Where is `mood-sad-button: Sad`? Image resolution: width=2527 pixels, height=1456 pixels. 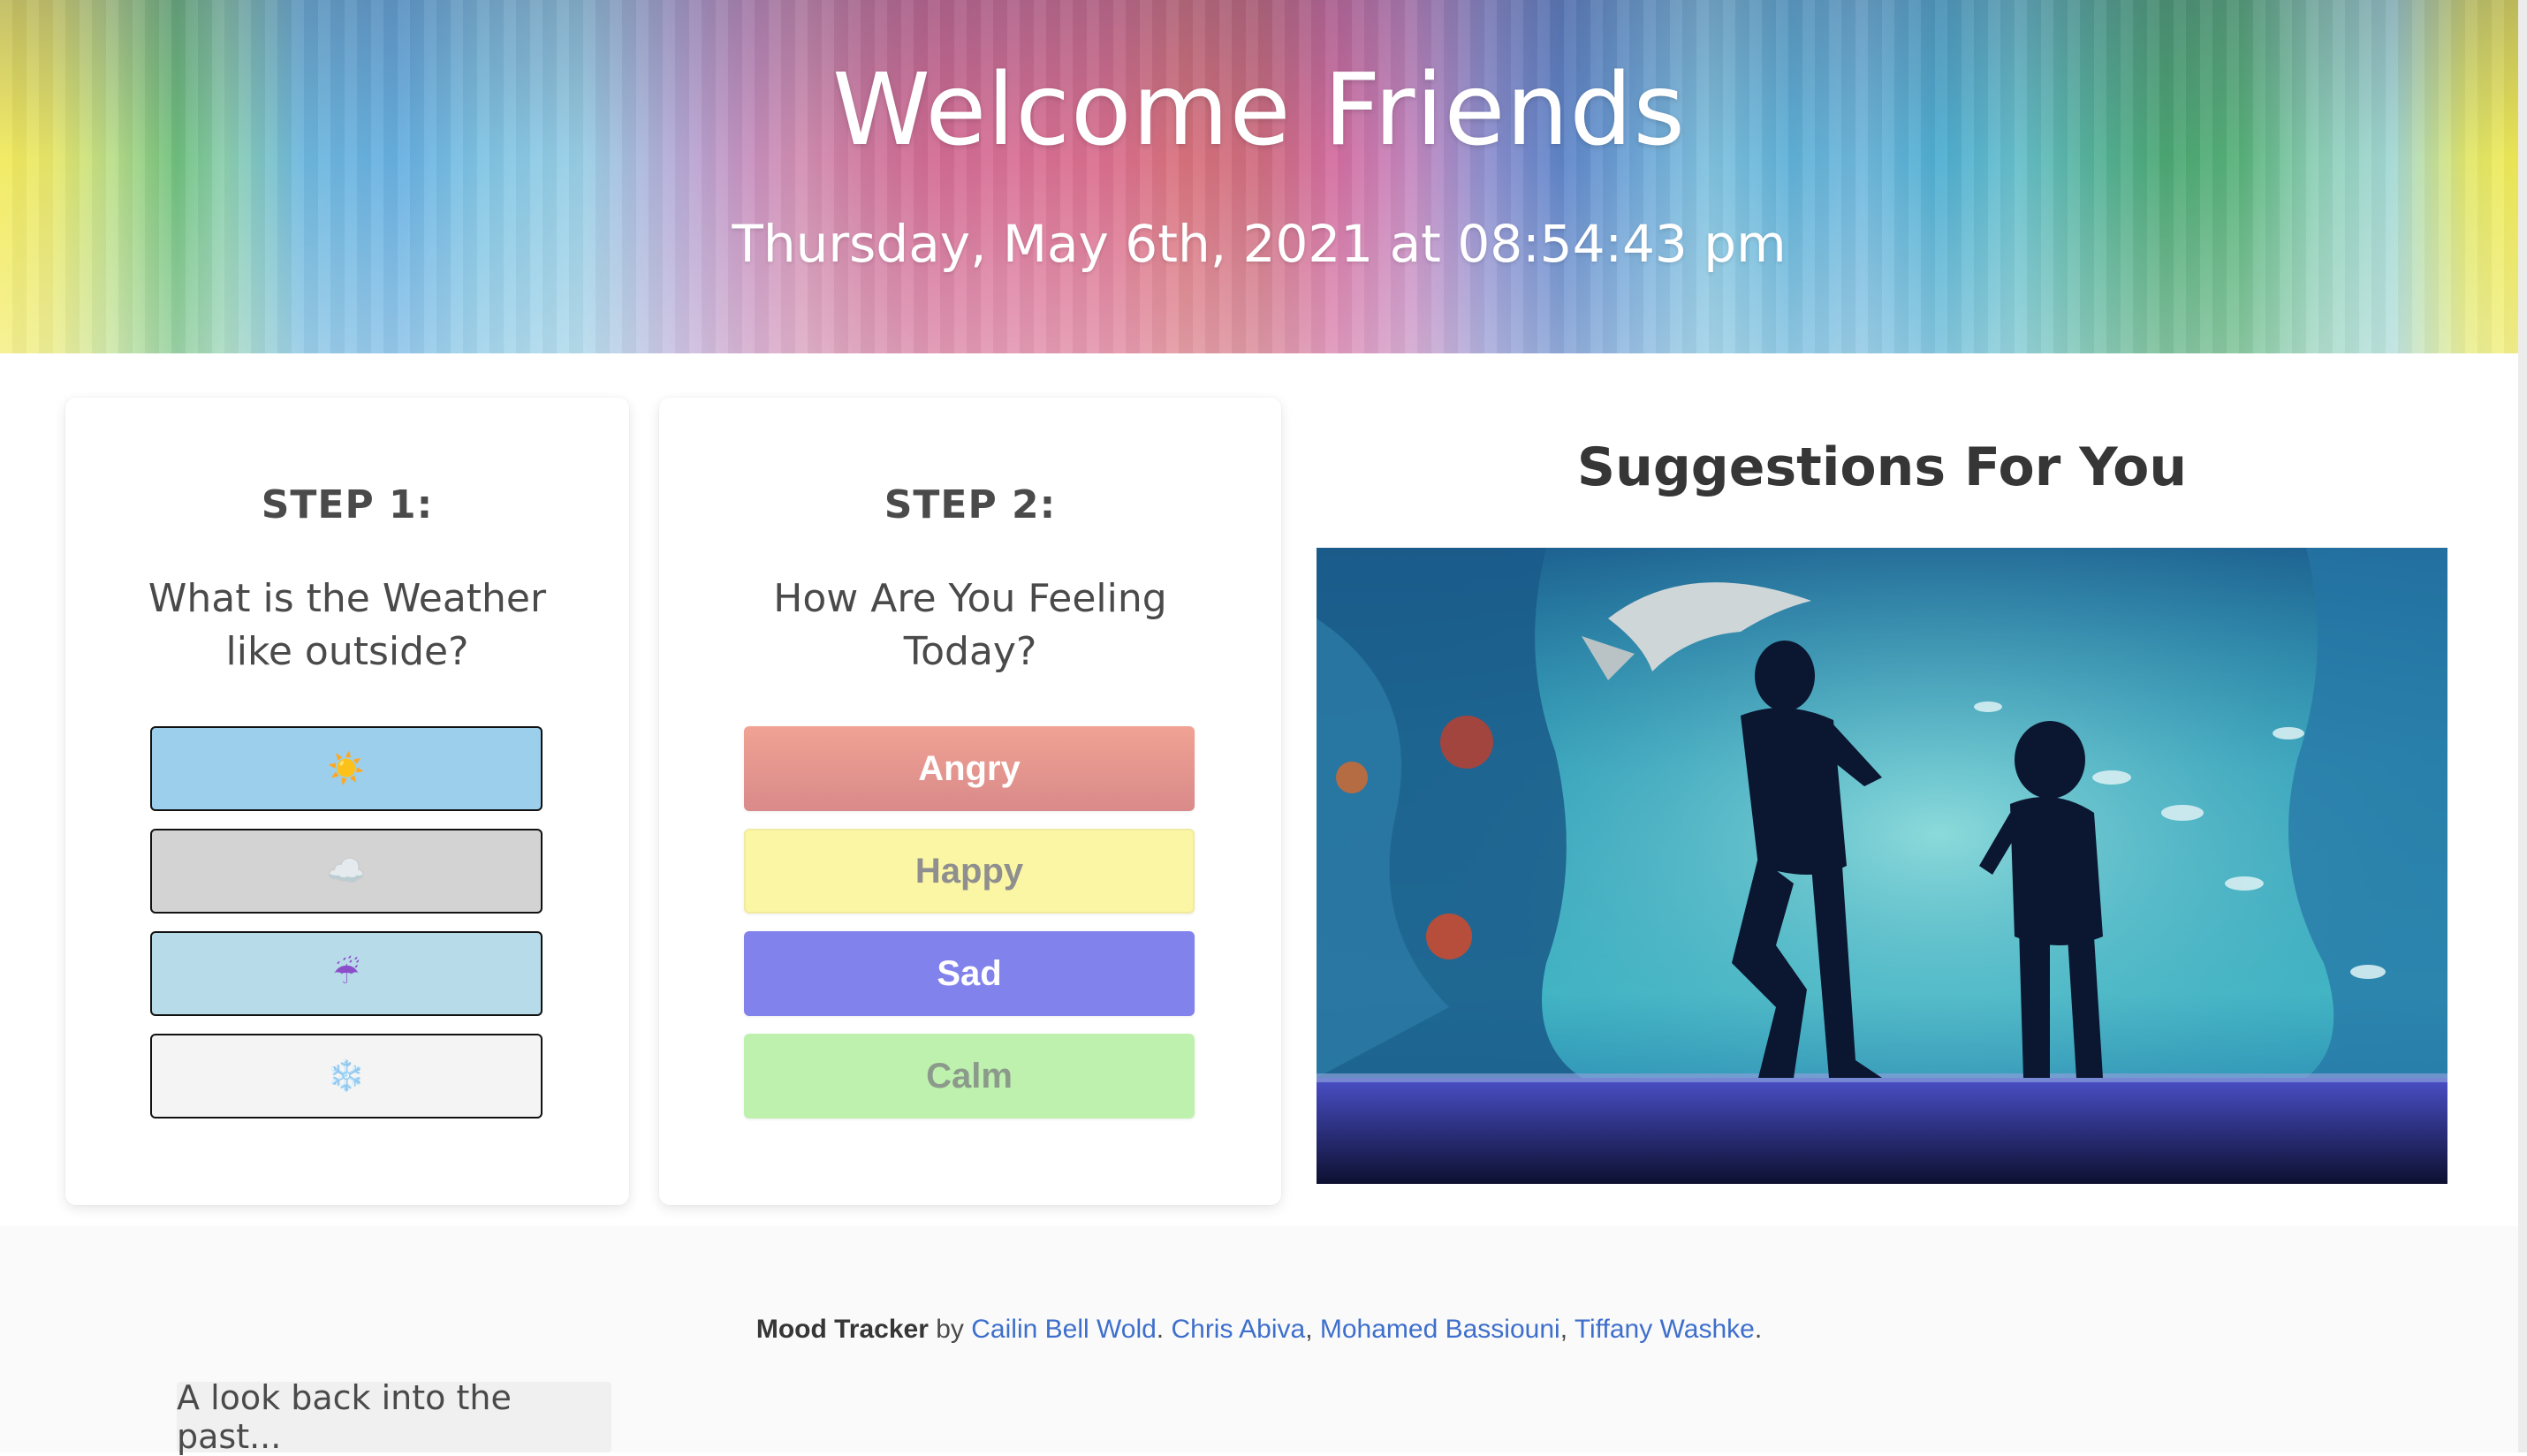 mood-sad-button: Sad is located at coordinates (969, 974).